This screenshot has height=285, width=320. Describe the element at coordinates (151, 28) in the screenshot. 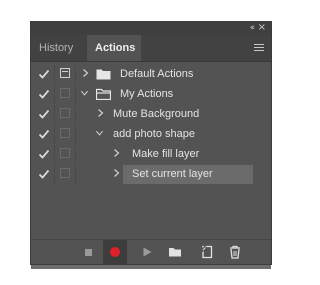

I see `panel-title-strip: ‹‹ ×` at that location.